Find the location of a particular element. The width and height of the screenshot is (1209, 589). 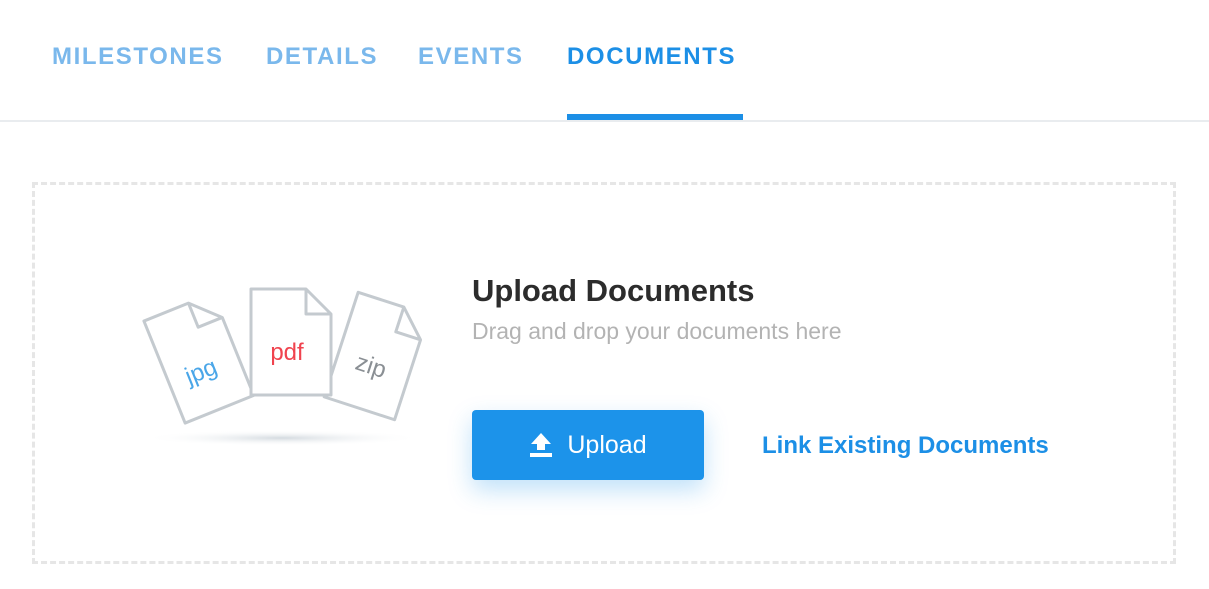

tab-events: EVENTS is located at coordinates (471, 57).